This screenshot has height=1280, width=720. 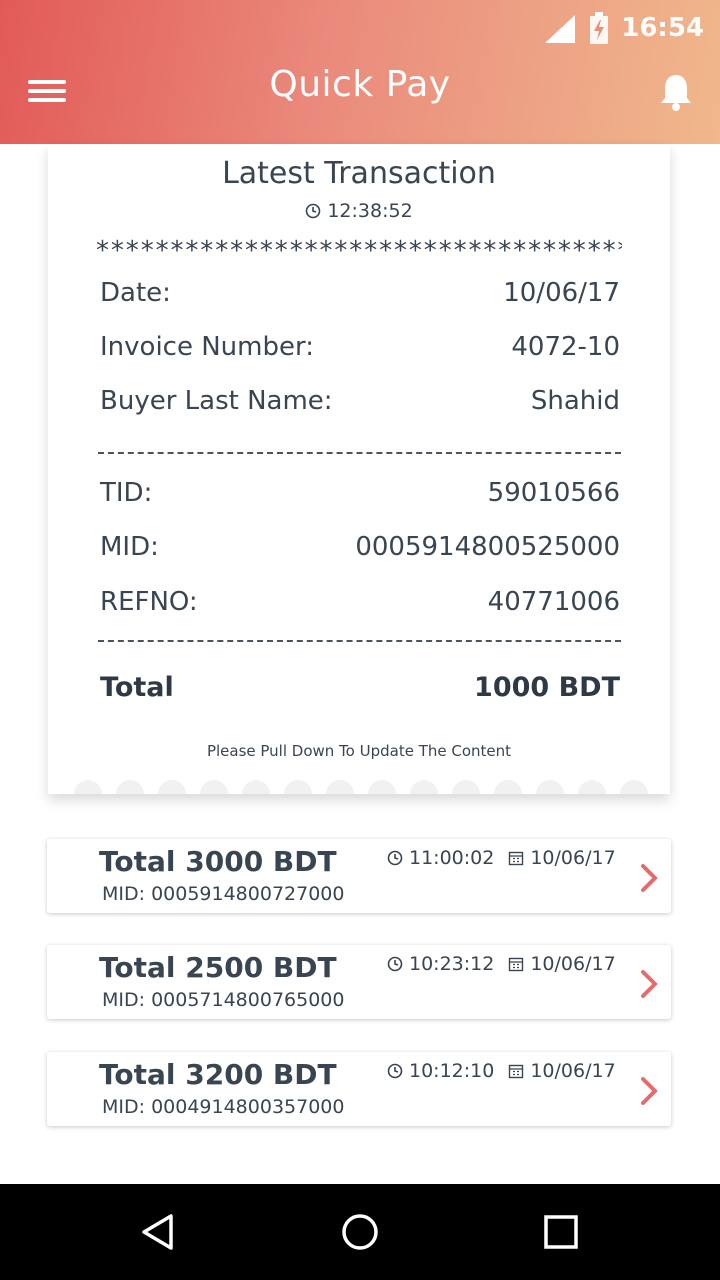 I want to click on refno-label: REFNO:, so click(x=149, y=602).